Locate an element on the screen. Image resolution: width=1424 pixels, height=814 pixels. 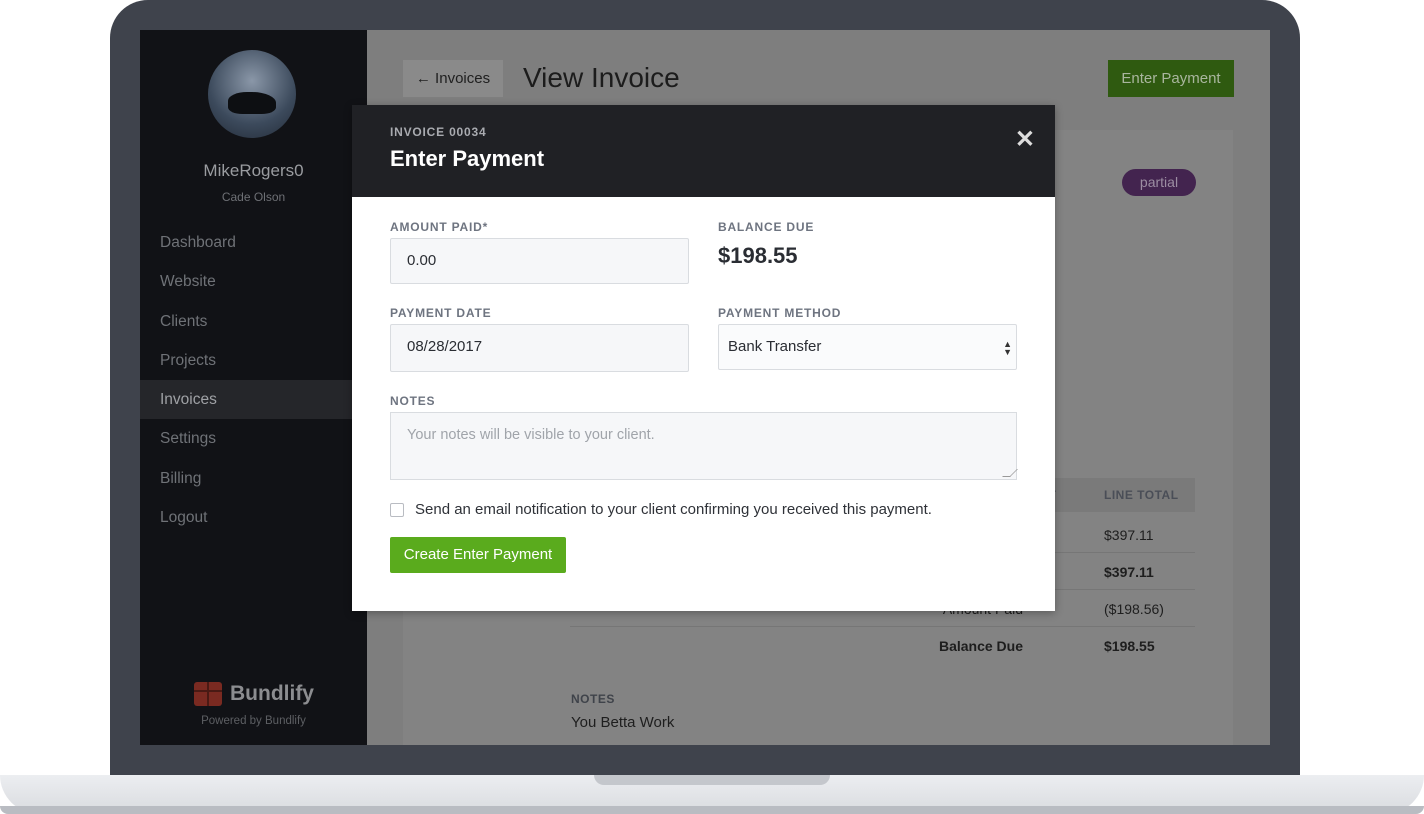
laptop-notch is located at coordinates (712, 780).